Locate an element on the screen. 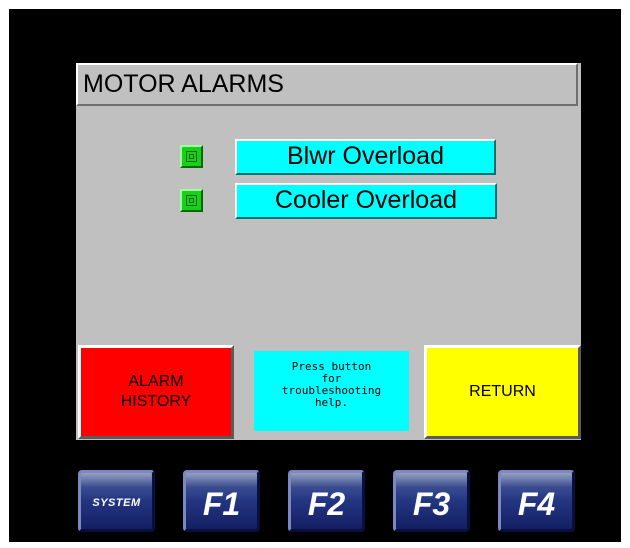 Image resolution: width=630 pixels, height=548 pixels. return-button-label: RETURN is located at coordinates (502, 391).